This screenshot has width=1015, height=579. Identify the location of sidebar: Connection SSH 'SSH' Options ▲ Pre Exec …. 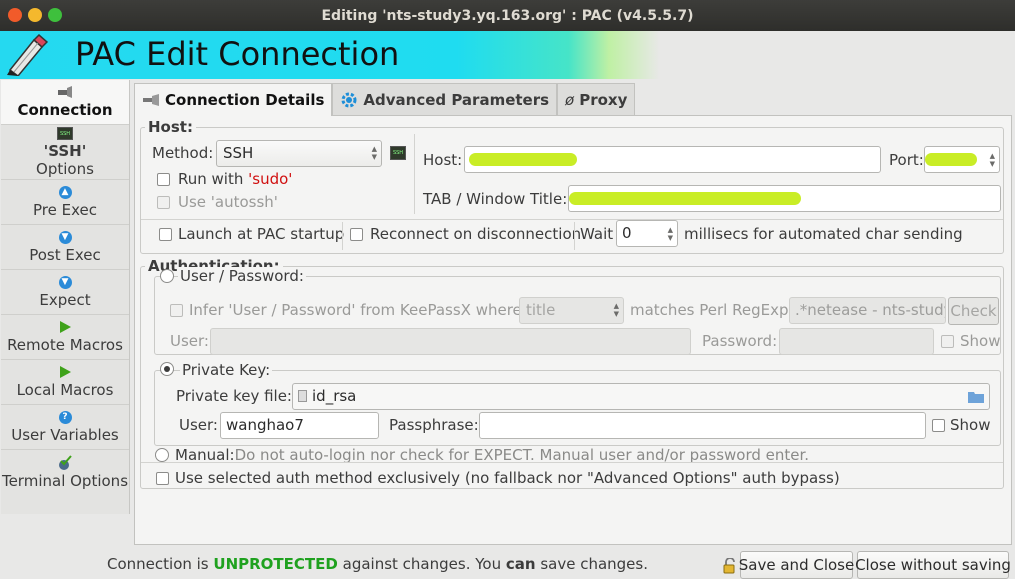
(65, 297).